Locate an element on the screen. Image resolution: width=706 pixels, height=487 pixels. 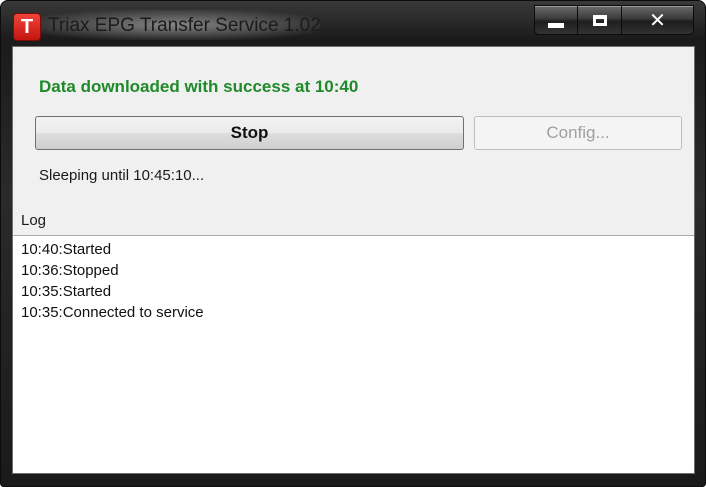
caption-buttons: ✕ is located at coordinates (614, 20).